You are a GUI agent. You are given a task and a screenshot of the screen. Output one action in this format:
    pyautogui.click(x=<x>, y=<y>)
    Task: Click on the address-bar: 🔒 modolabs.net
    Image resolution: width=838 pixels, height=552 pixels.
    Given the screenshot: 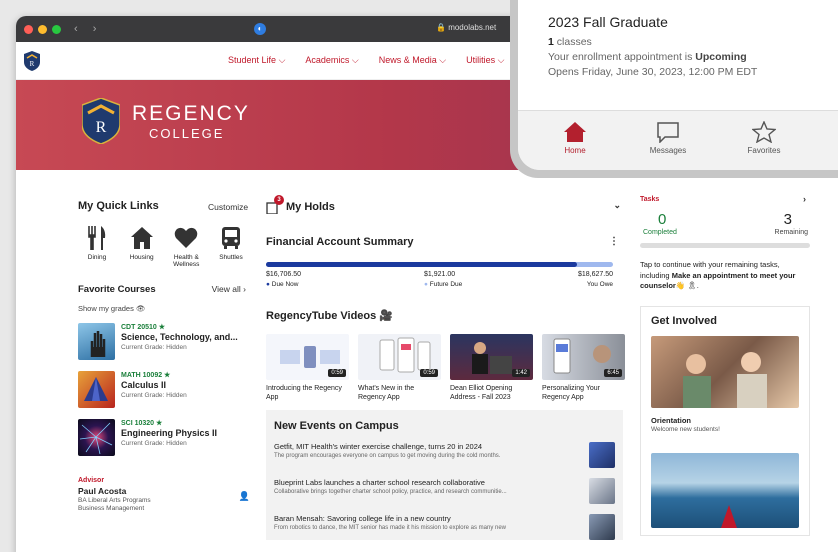 What is the action you would take?
    pyautogui.click(x=466, y=27)
    